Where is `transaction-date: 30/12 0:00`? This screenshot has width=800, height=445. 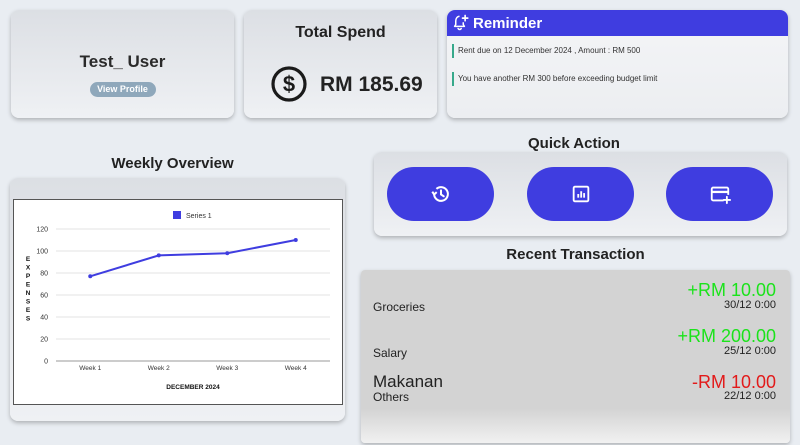
transaction-date: 30/12 0:00 is located at coordinates (750, 305).